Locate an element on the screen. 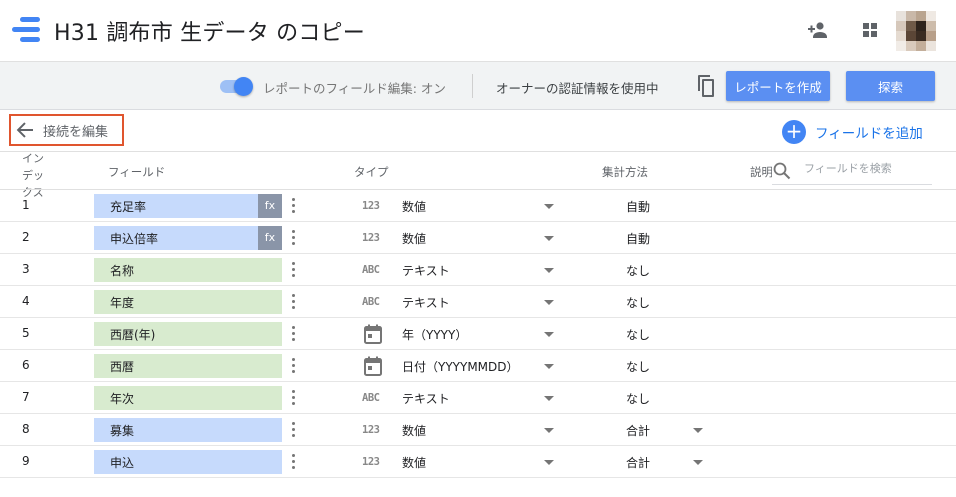 This screenshot has height=497, width=956. add-person-icon is located at coordinates (818, 30).